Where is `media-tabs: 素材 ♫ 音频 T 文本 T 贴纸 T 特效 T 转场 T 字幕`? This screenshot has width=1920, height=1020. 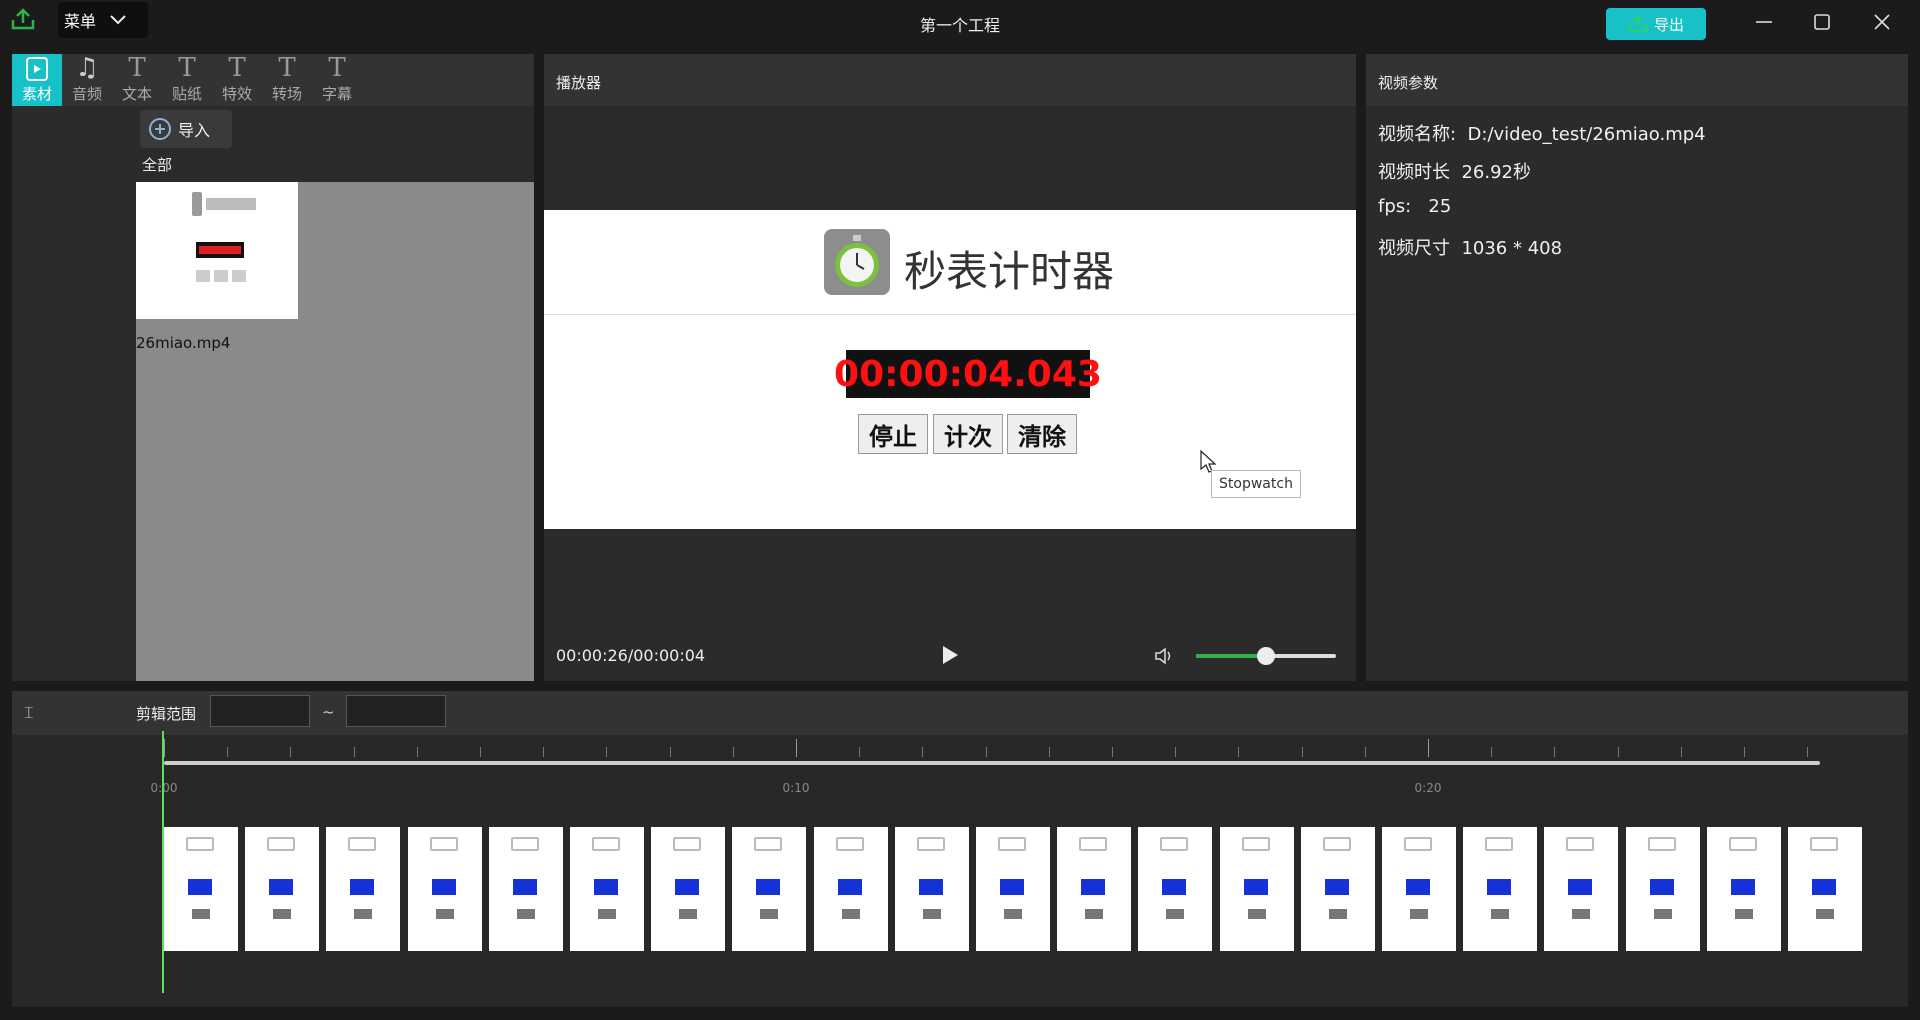 media-tabs: 素材 ♫ 音频 T 文本 T 贴纸 T 特效 T 转场 T 字幕 is located at coordinates (273, 79).